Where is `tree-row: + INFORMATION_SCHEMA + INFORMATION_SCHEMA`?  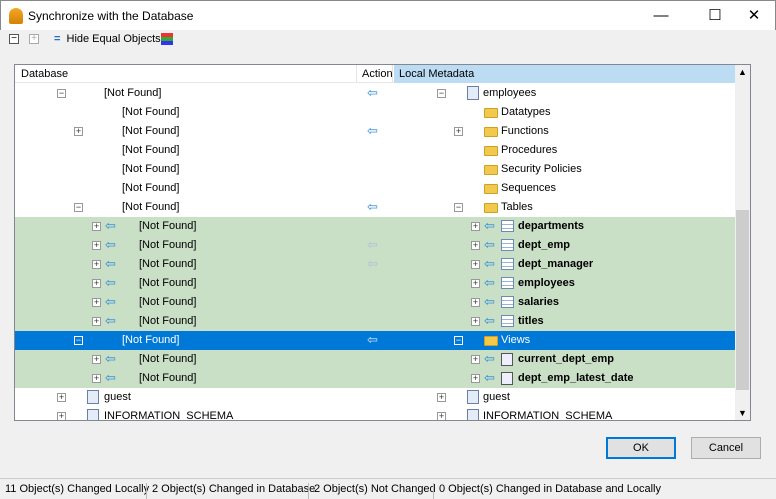
tree-row: + INFORMATION_SCHEMA + INFORMATION_SCHEMA is located at coordinates (375, 414).